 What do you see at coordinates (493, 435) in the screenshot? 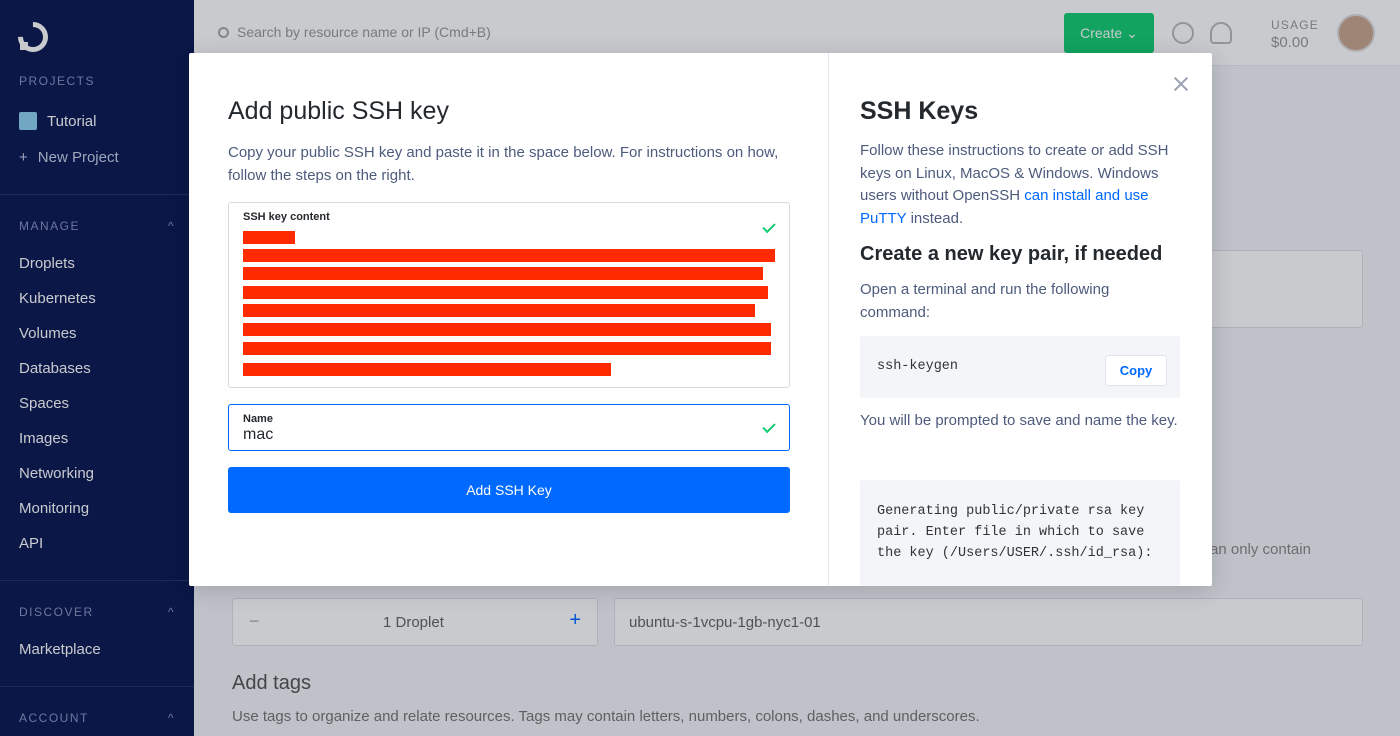
I see `name-input` at bounding box center [493, 435].